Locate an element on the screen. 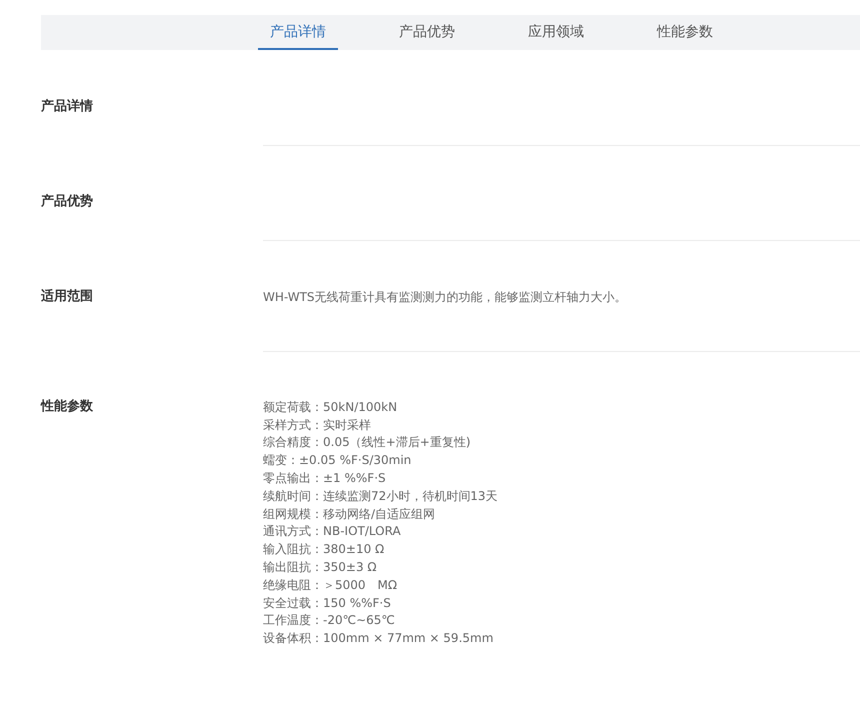 This screenshot has height=702, width=860. tab: 性能参数 is located at coordinates (685, 32).